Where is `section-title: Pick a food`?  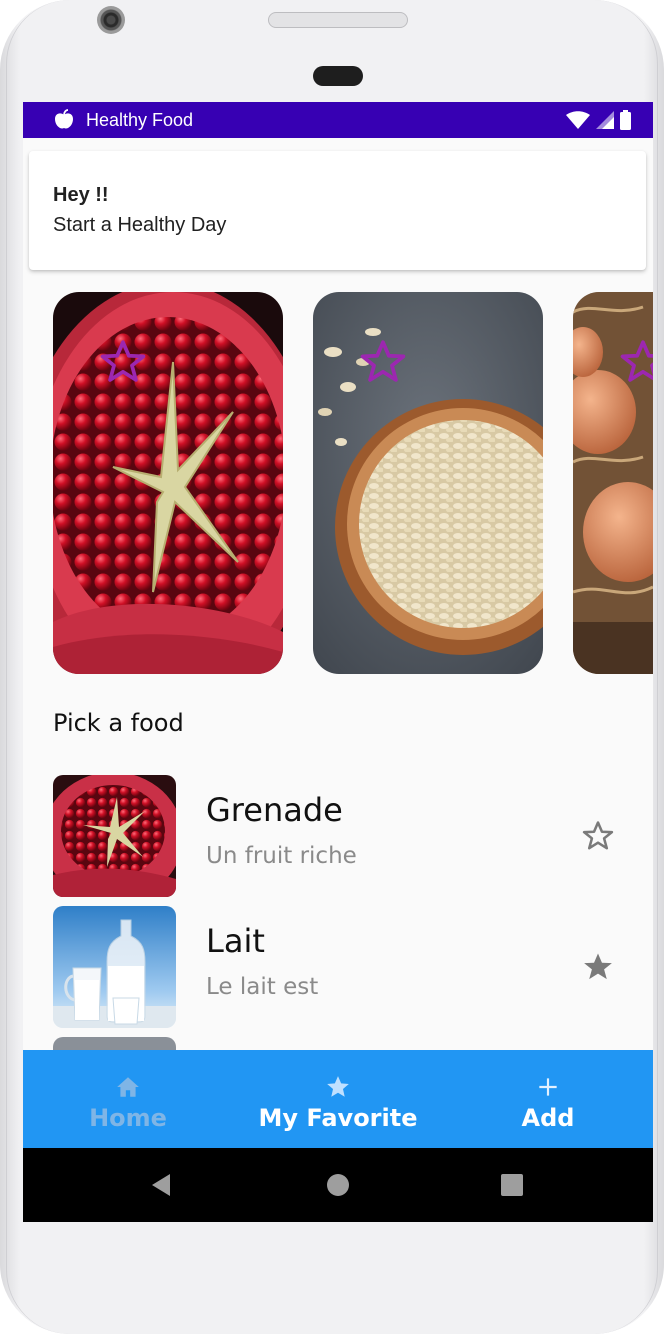
section-title: Pick a food is located at coordinates (118, 723).